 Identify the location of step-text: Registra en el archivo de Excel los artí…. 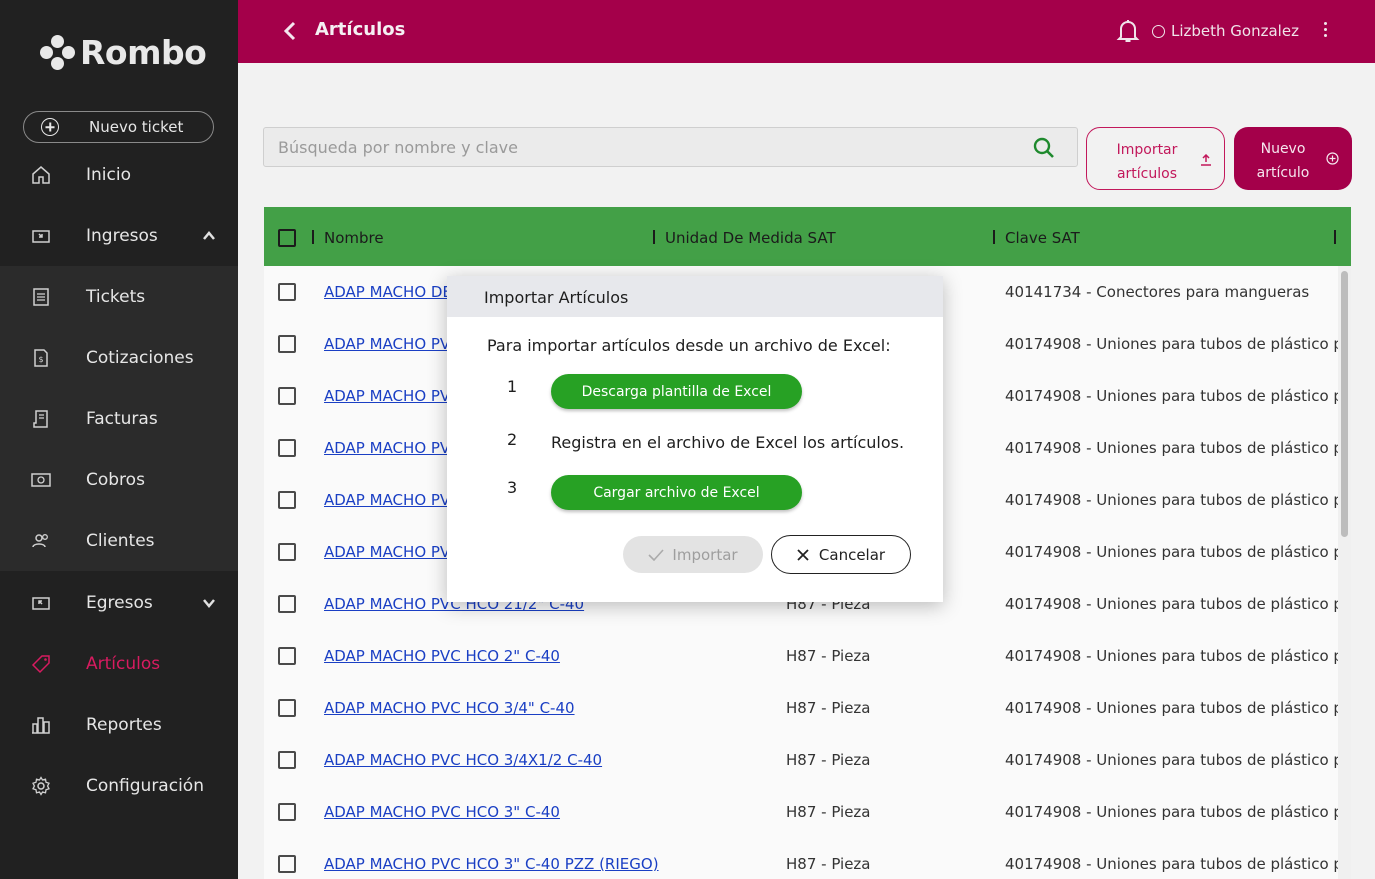
(728, 442).